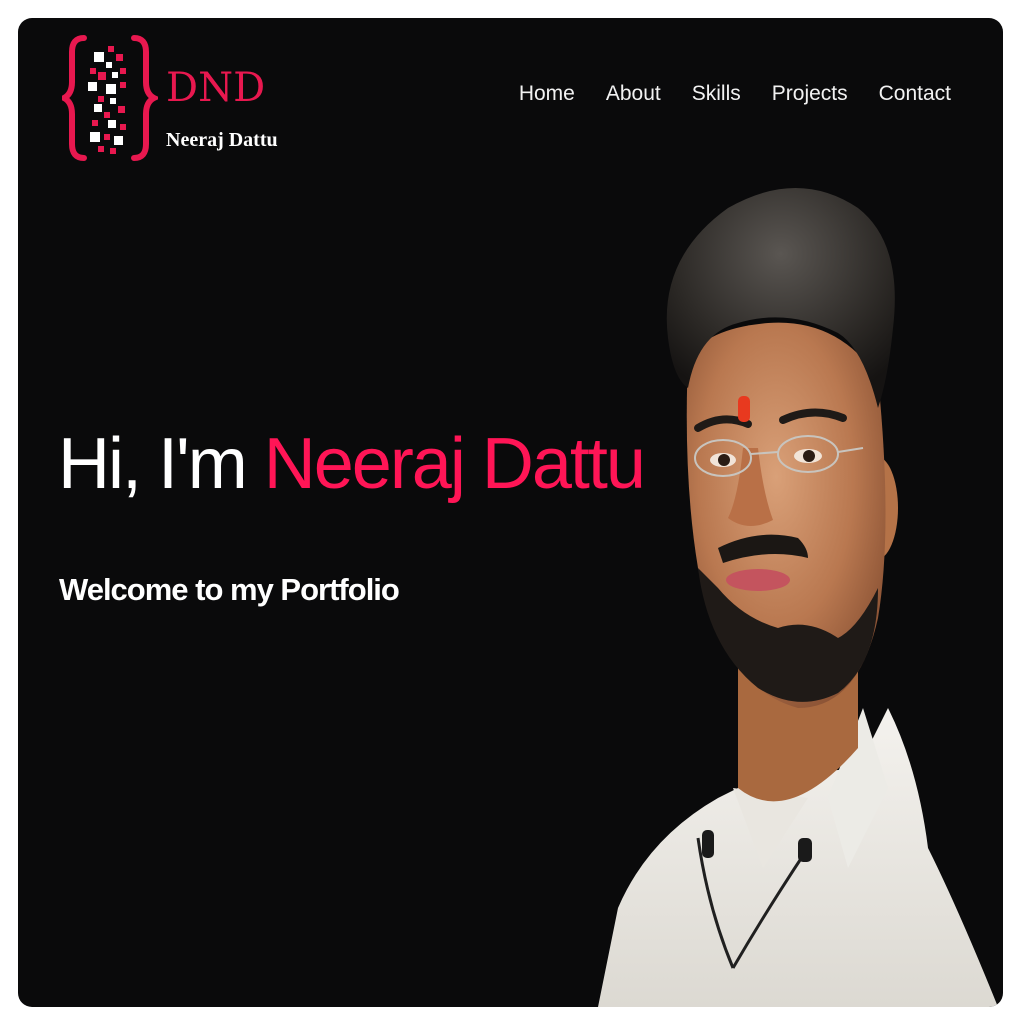 The image size is (1024, 1024). I want to click on hero-title: Hi, I'm Neeraj Dattu, so click(352, 464).